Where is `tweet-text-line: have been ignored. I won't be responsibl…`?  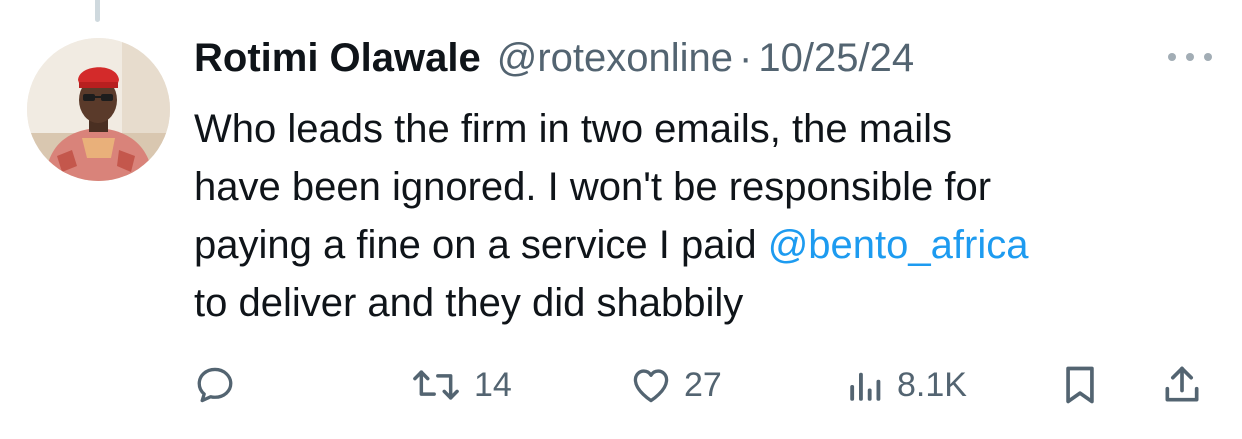 tweet-text-line: have been ignored. I won't be responsibl… is located at coordinates (699, 187).